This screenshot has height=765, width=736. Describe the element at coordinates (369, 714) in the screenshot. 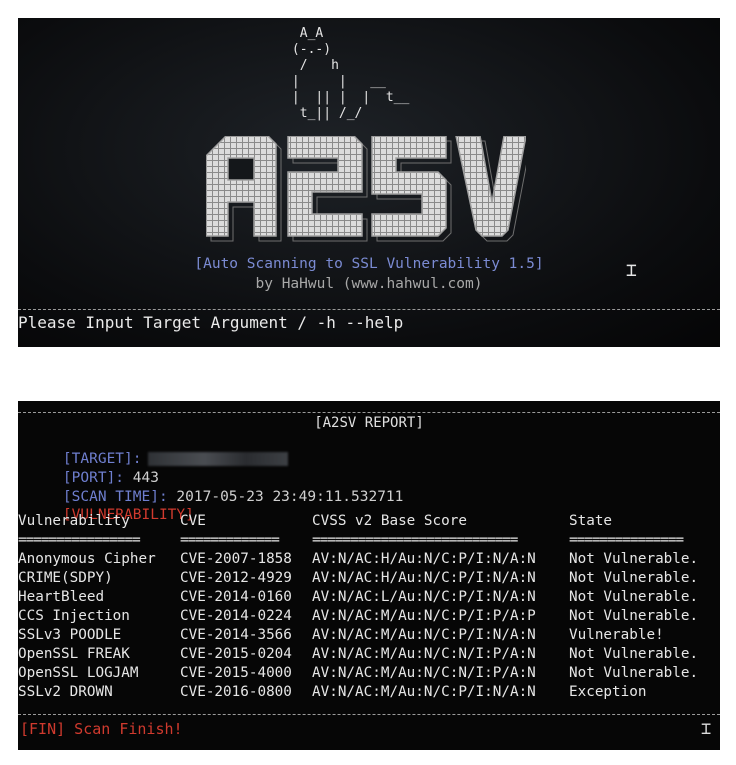

I see `report-bottom-divider` at that location.